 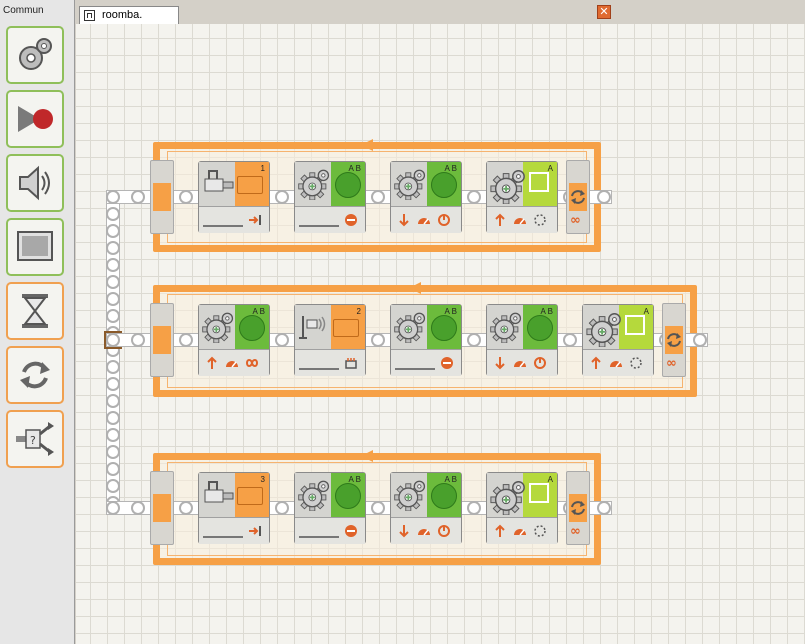 I want to click on palette-move-block, so click(x=35, y=55).